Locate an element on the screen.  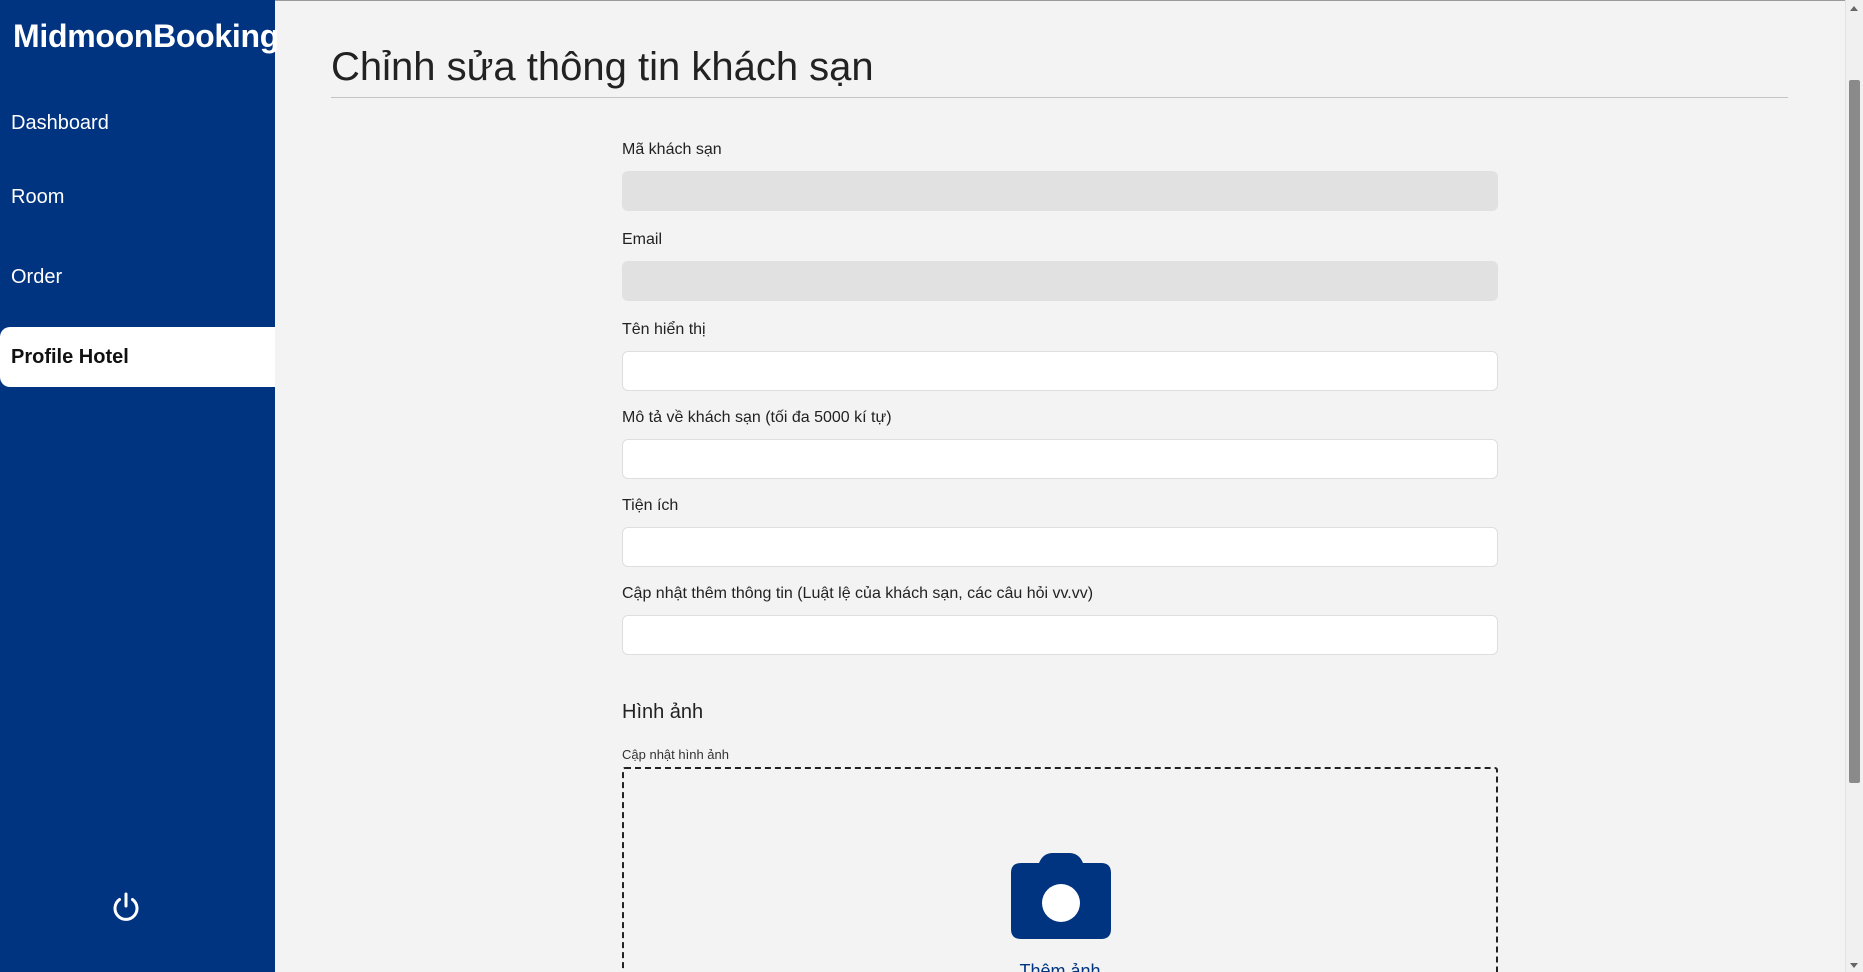
page-title: Chỉnh sửa thông tin khách sạn is located at coordinates (602, 67).